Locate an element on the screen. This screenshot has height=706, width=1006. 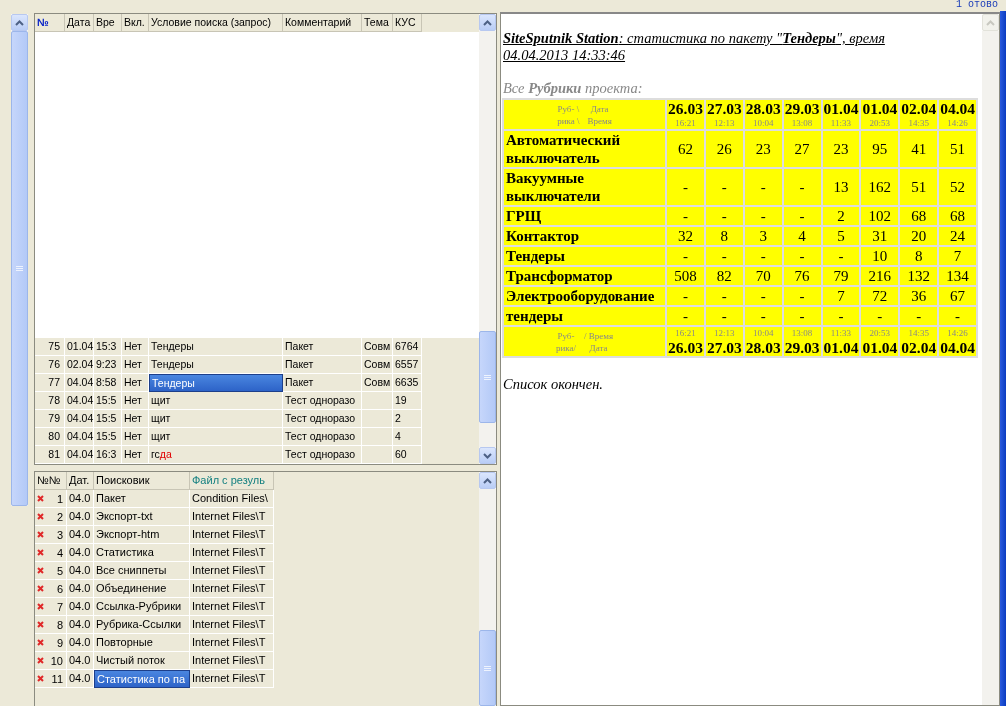
table-cell: Нет is located at coordinates (135, 455).